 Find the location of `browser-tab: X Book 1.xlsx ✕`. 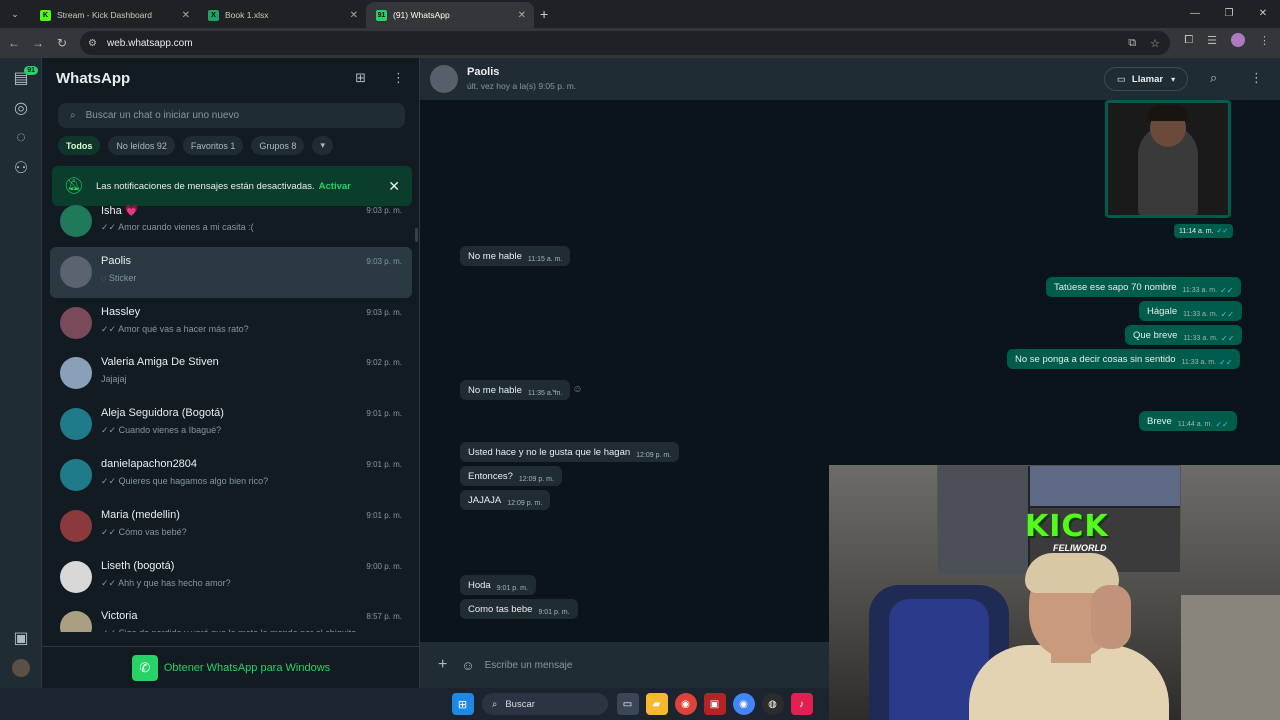

browser-tab: X Book 1.xlsx ✕ is located at coordinates (282, 15).